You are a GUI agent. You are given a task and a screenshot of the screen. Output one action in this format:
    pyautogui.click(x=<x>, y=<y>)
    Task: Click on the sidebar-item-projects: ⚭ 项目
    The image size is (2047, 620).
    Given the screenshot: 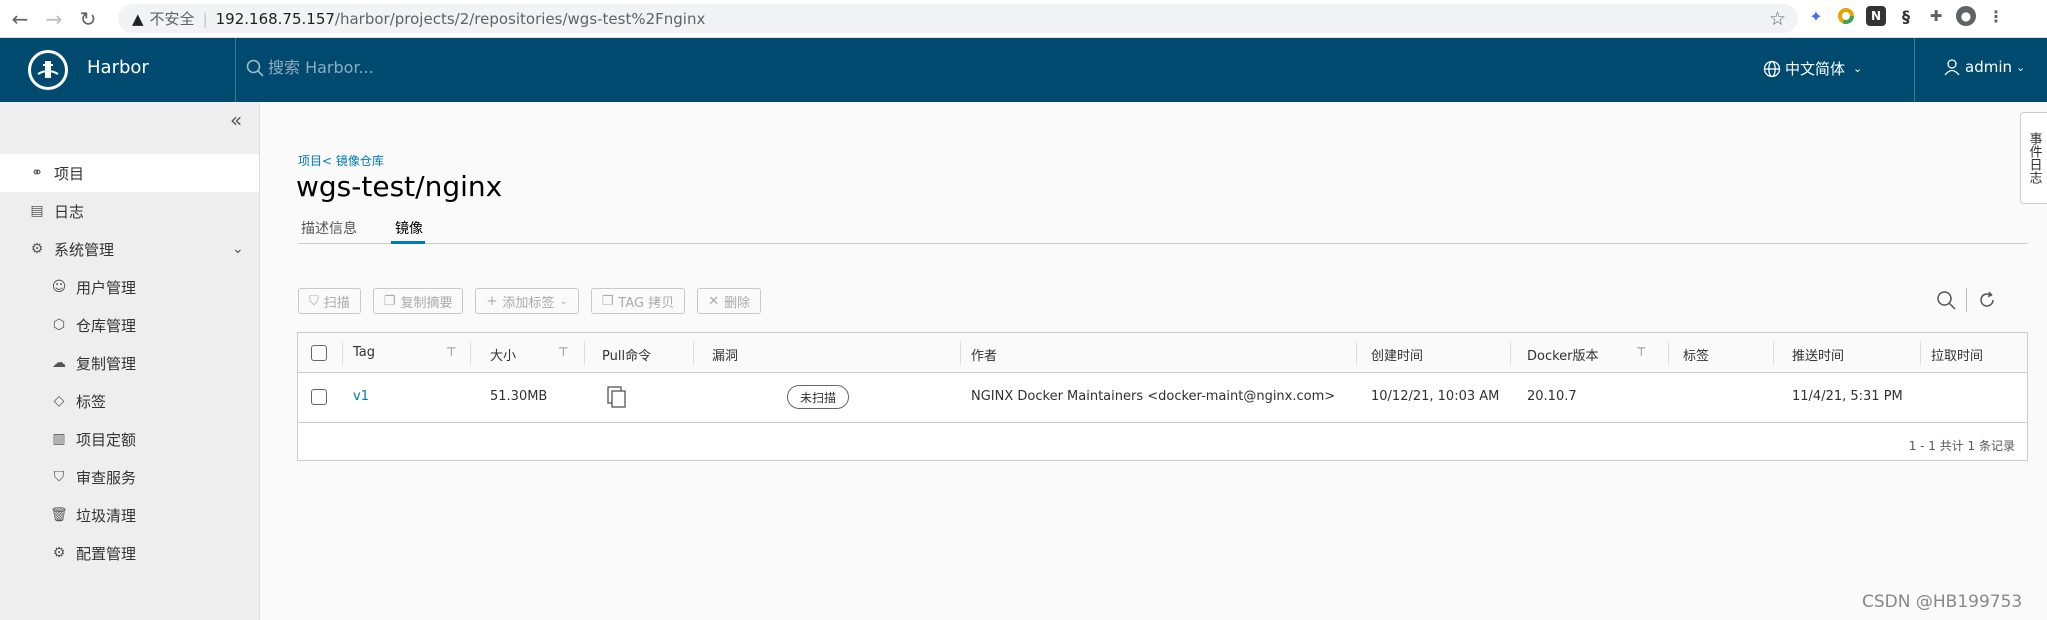 What is the action you would take?
    pyautogui.click(x=129, y=173)
    